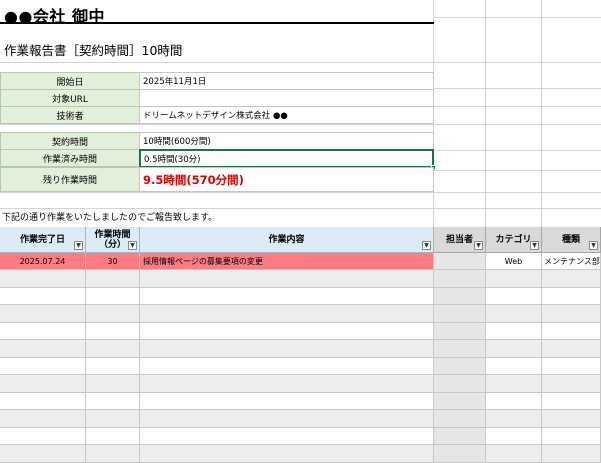 This screenshot has width=601, height=463. Describe the element at coordinates (70, 98) in the screenshot. I see `target-url-label: 対象URL` at that location.